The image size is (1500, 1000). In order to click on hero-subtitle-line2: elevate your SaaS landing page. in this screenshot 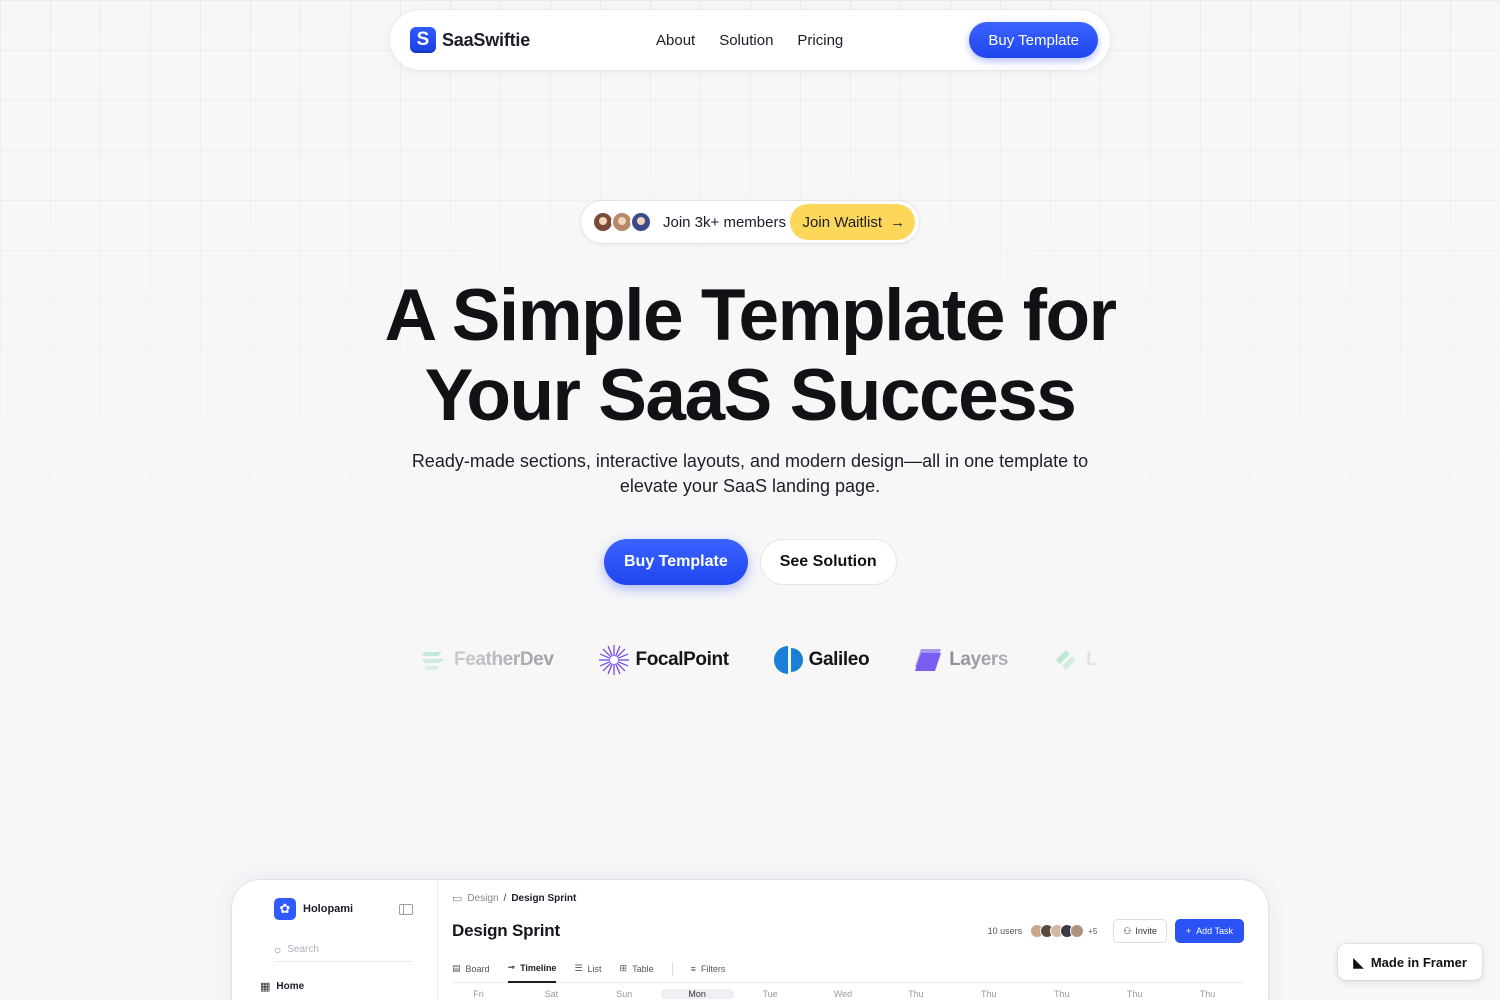, I will do `click(750, 486)`.